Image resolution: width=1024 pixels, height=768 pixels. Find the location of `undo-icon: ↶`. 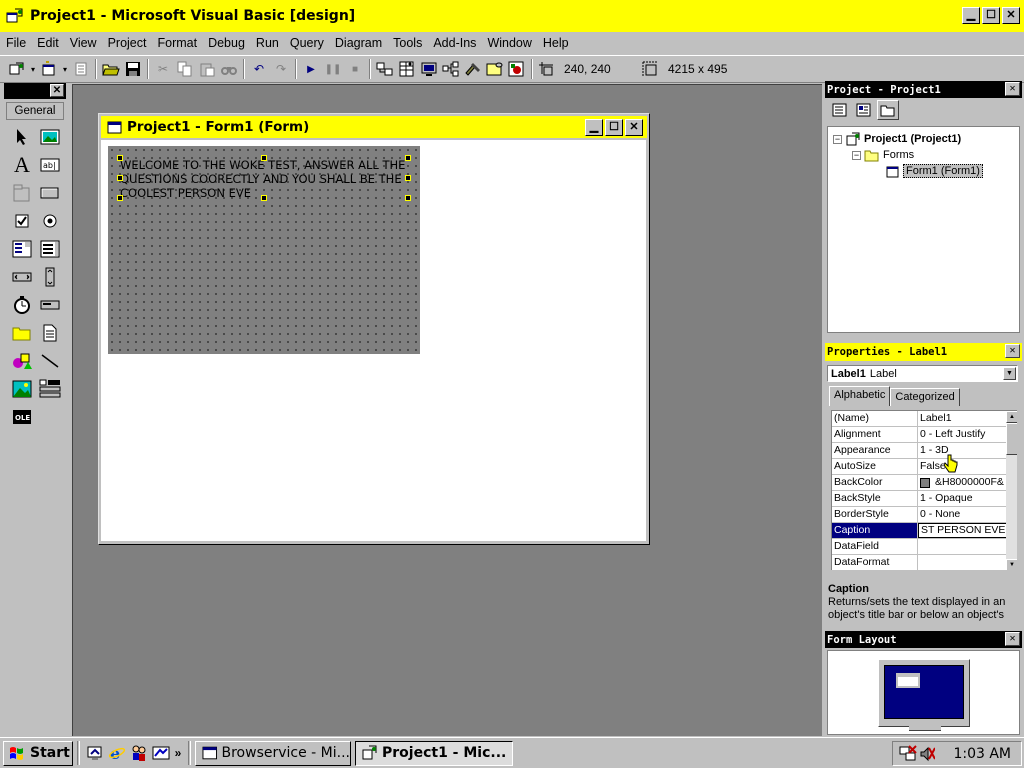

undo-icon: ↶ is located at coordinates (259, 69).